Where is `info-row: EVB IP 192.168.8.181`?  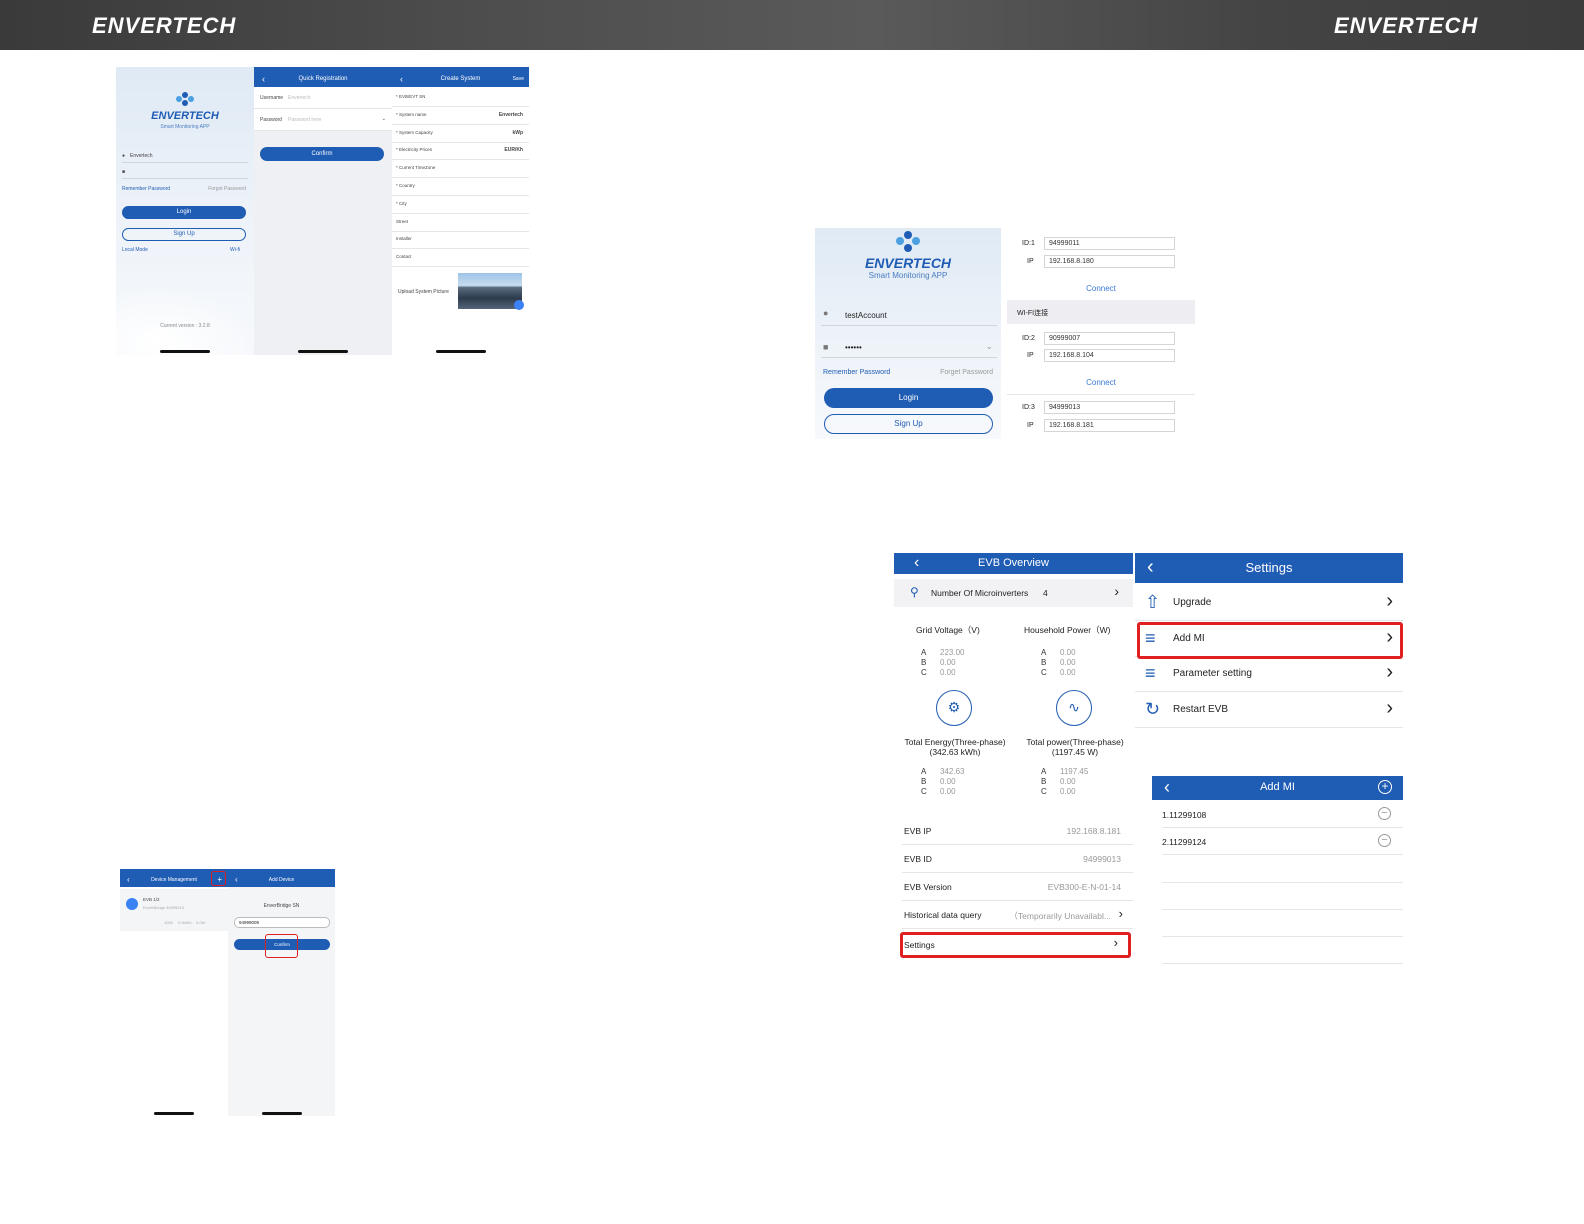 info-row: EVB IP 192.168.8.181 is located at coordinates (1017, 831).